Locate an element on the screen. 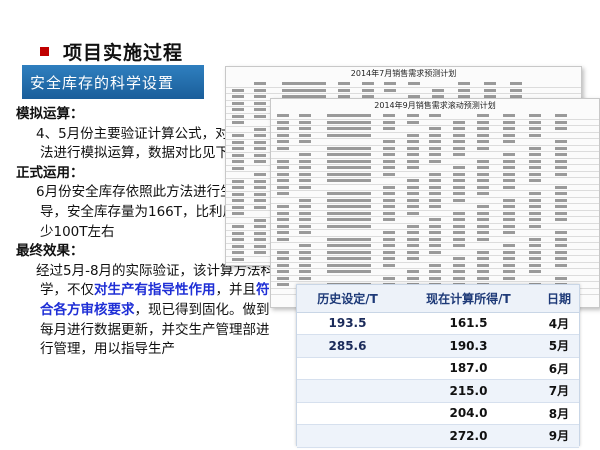 This screenshot has width=600, height=450. header-date: 日期 is located at coordinates (558, 299).